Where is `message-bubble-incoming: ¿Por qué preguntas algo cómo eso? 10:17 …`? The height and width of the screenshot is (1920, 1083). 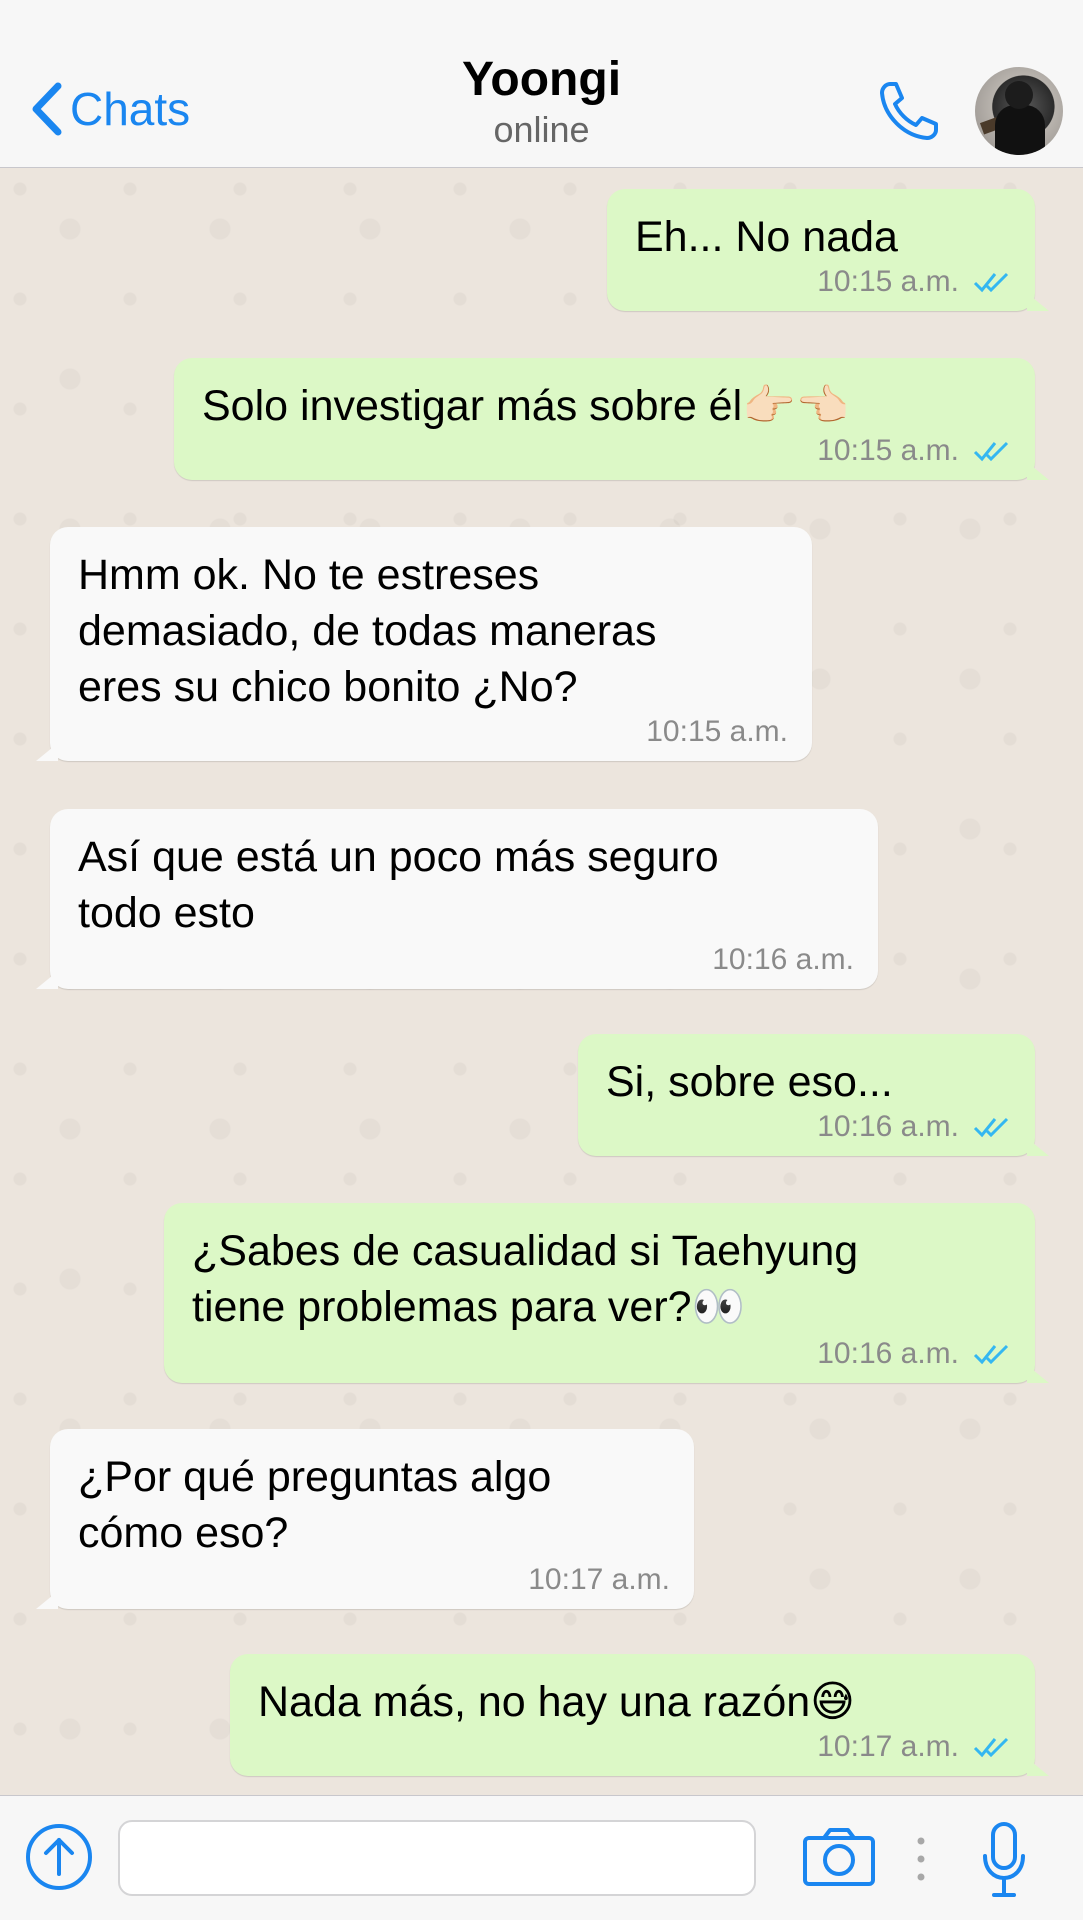 message-bubble-incoming: ¿Por qué preguntas algo cómo eso? 10:17 … is located at coordinates (365, 1519).